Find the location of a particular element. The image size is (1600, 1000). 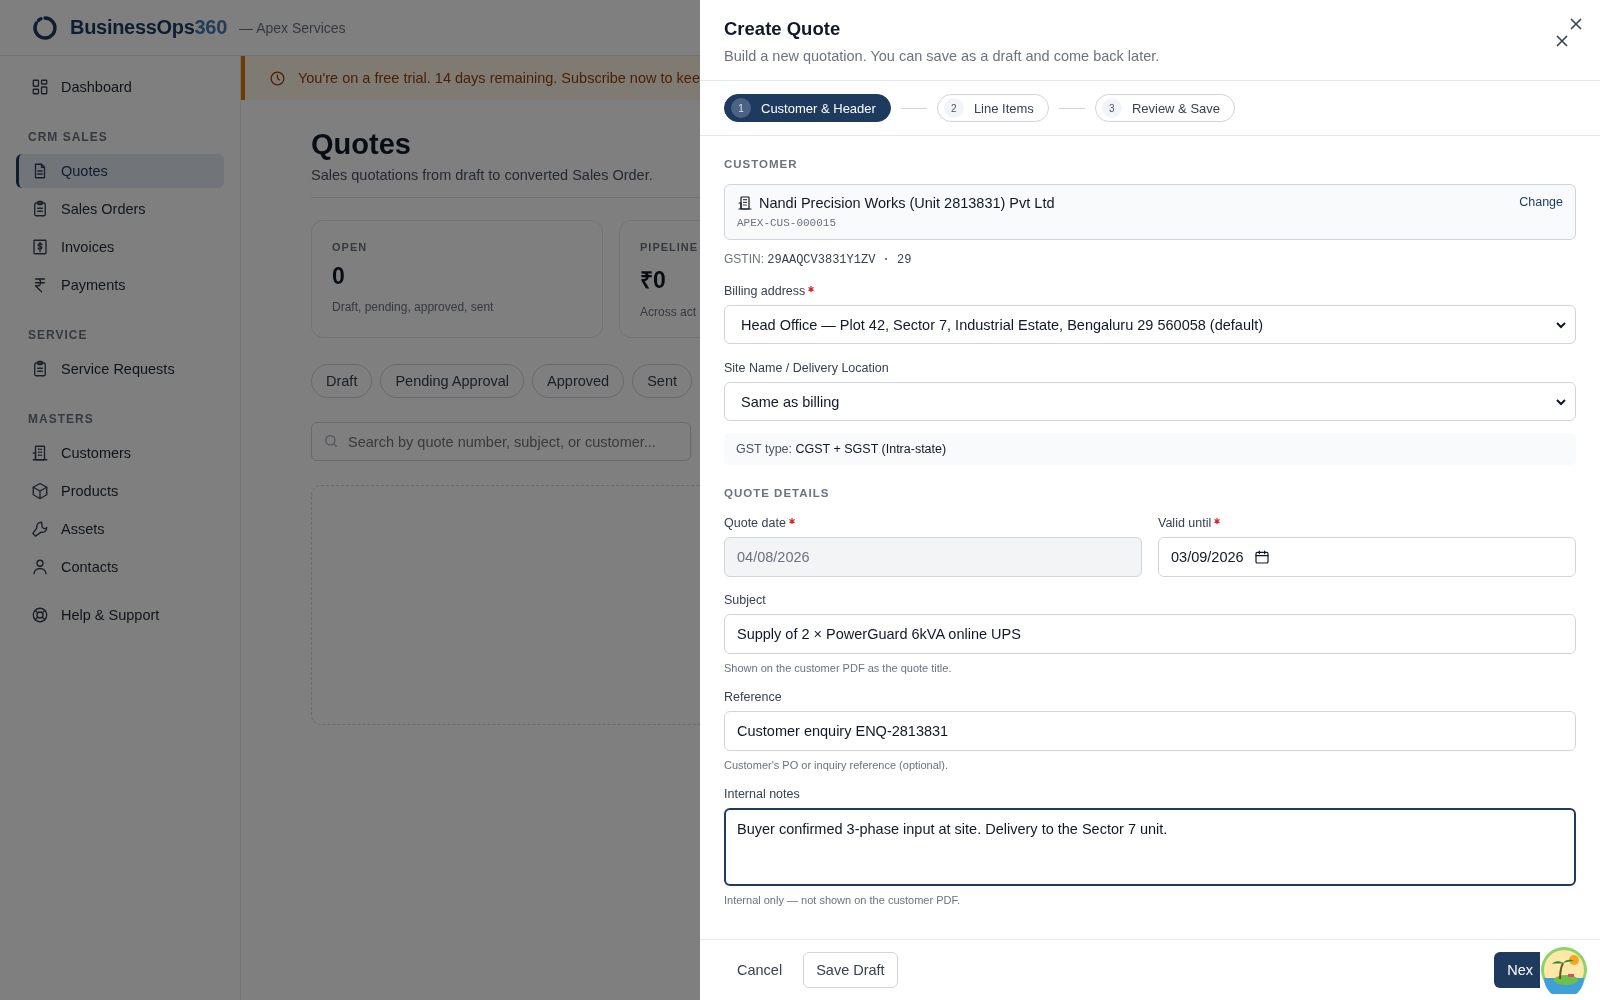

sidebar-item: Quotes is located at coordinates (120, 171).